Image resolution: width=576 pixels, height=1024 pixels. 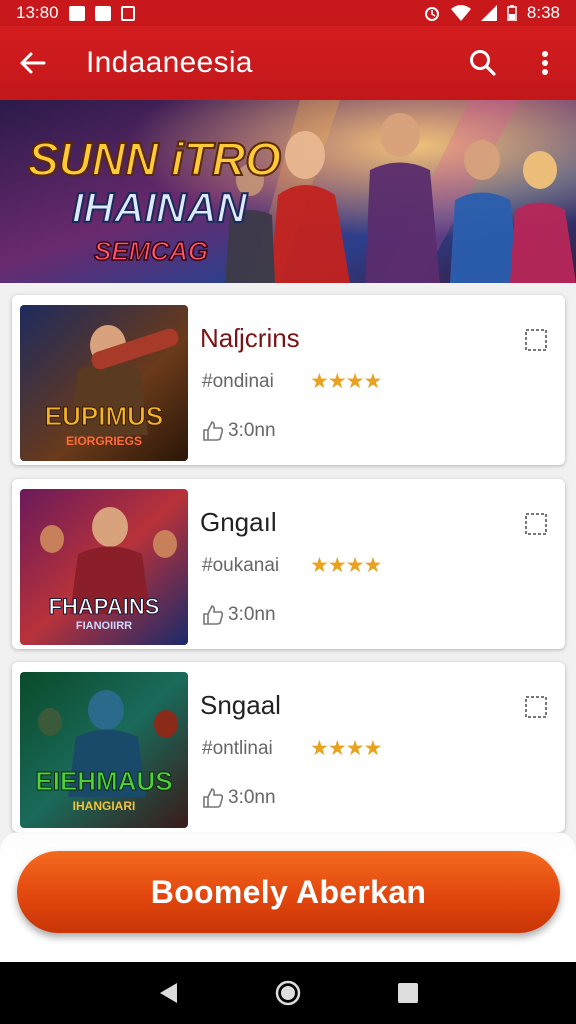 I want to click on next-card-peek, so click(x=288, y=957).